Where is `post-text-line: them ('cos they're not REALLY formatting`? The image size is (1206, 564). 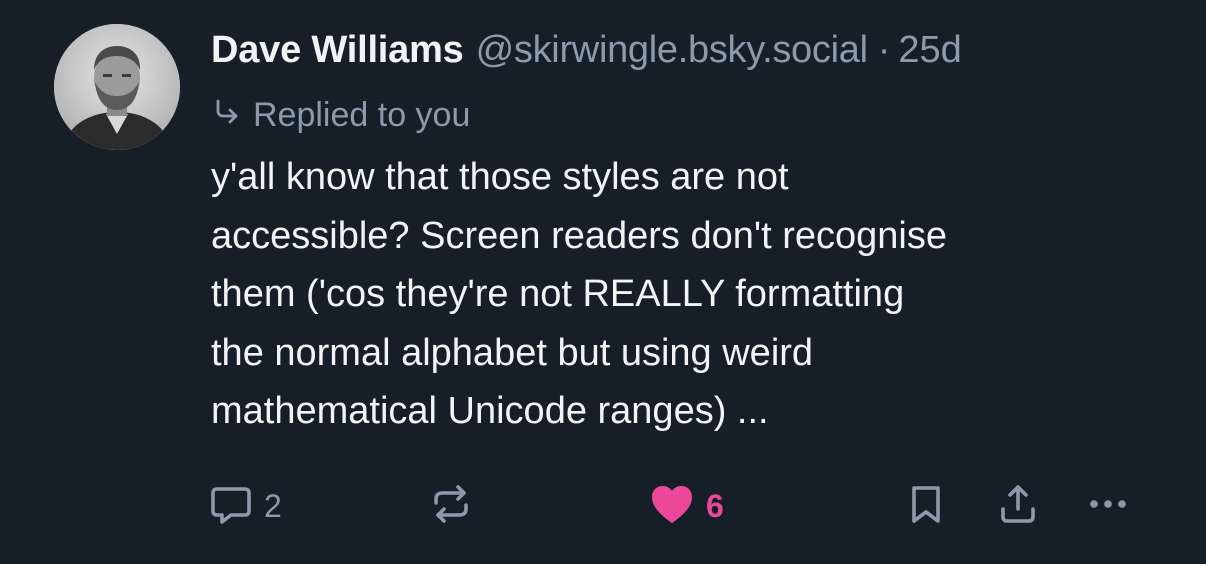 post-text-line: them ('cos they're not REALLY formatting is located at coordinates (558, 294).